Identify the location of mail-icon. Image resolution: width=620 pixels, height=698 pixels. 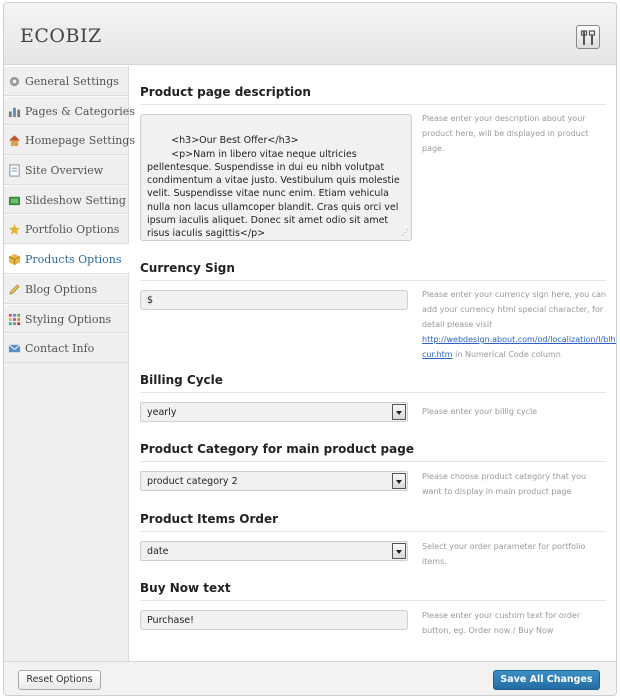
(14, 348).